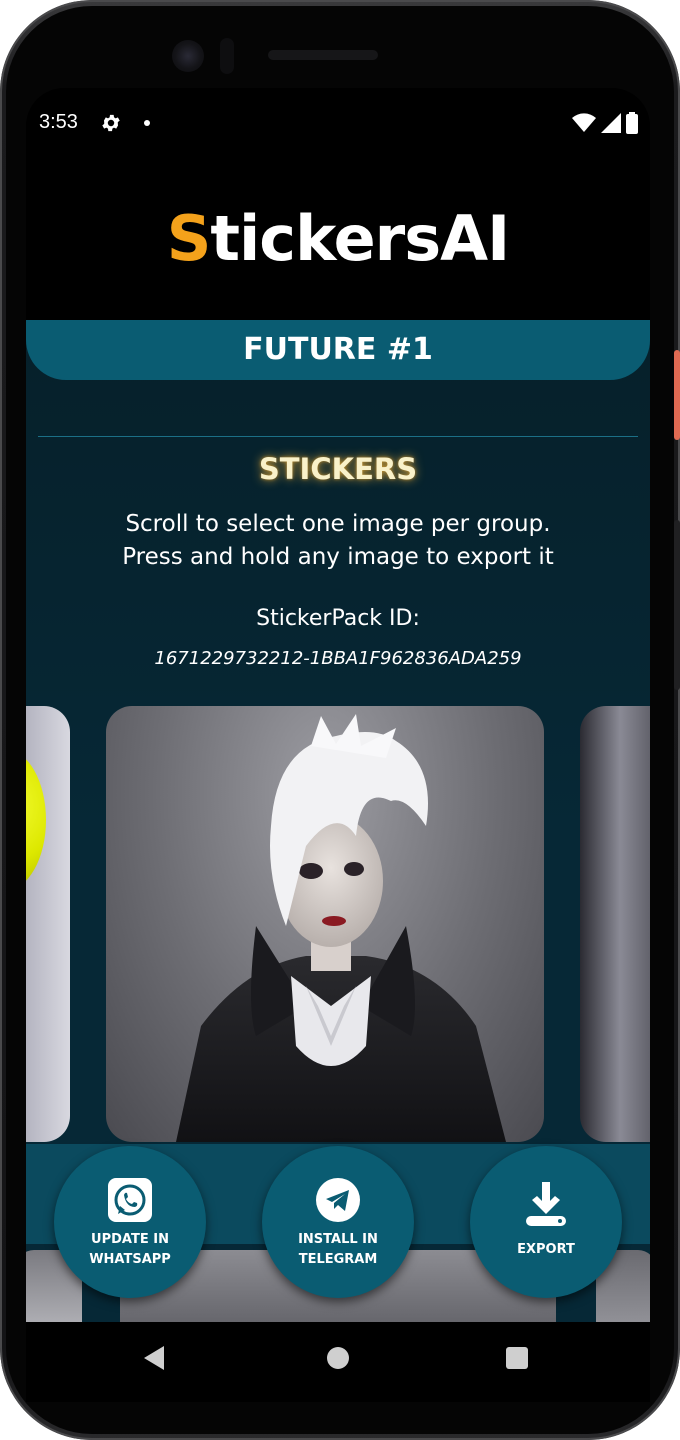  Describe the element at coordinates (189, 238) in the screenshot. I see `logo-letter: S` at that location.